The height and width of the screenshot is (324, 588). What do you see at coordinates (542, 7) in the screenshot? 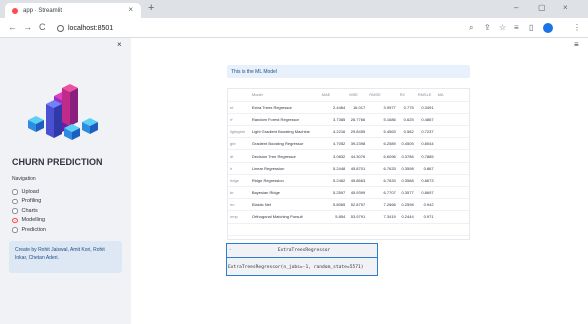
I see `restore-button: ▢` at bounding box center [542, 7].